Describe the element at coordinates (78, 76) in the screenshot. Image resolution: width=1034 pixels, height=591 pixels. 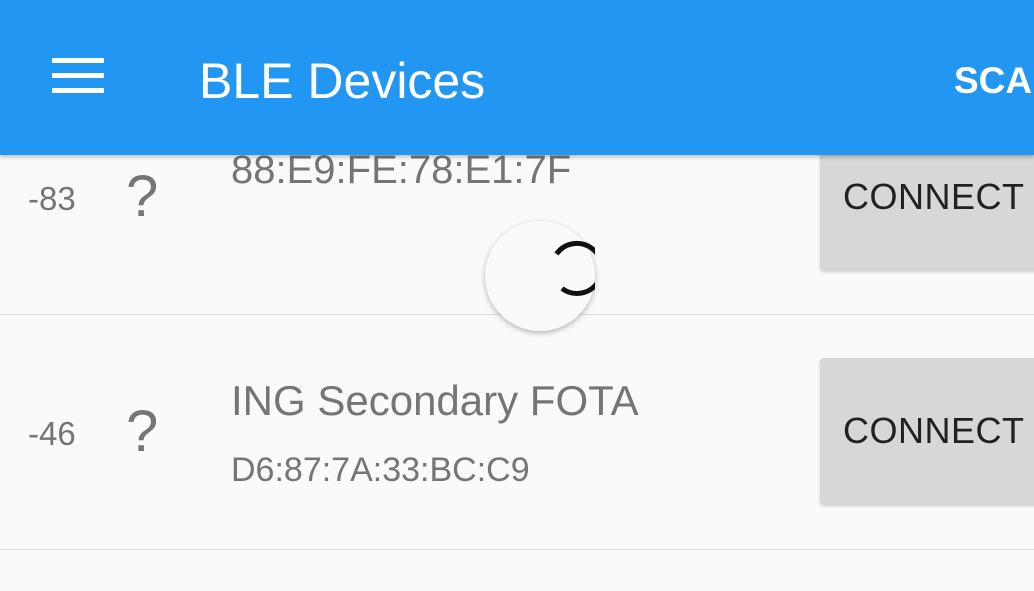
I see `hamburger-menu-icon` at that location.